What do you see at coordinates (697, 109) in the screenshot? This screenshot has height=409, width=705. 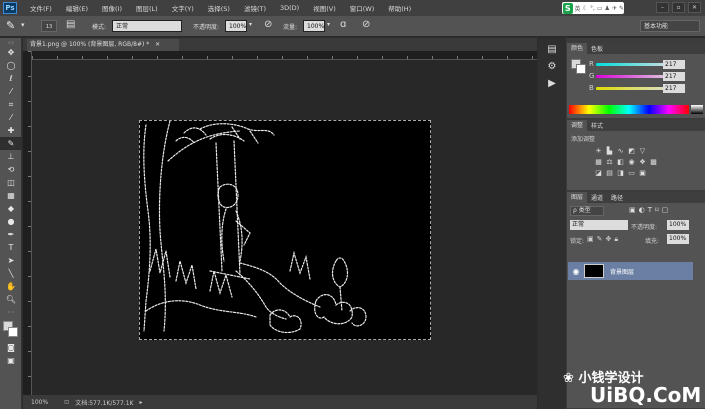 I see `grayscale-ramp` at bounding box center [697, 109].